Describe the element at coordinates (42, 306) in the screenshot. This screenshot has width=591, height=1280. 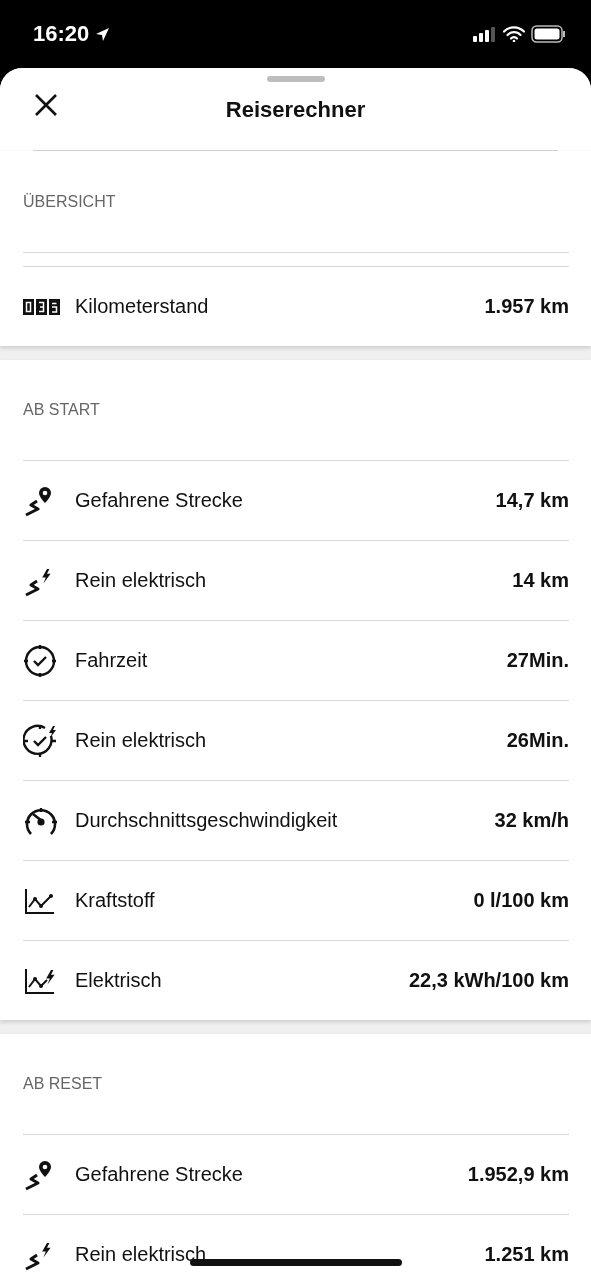
I see `odometer-icon` at that location.